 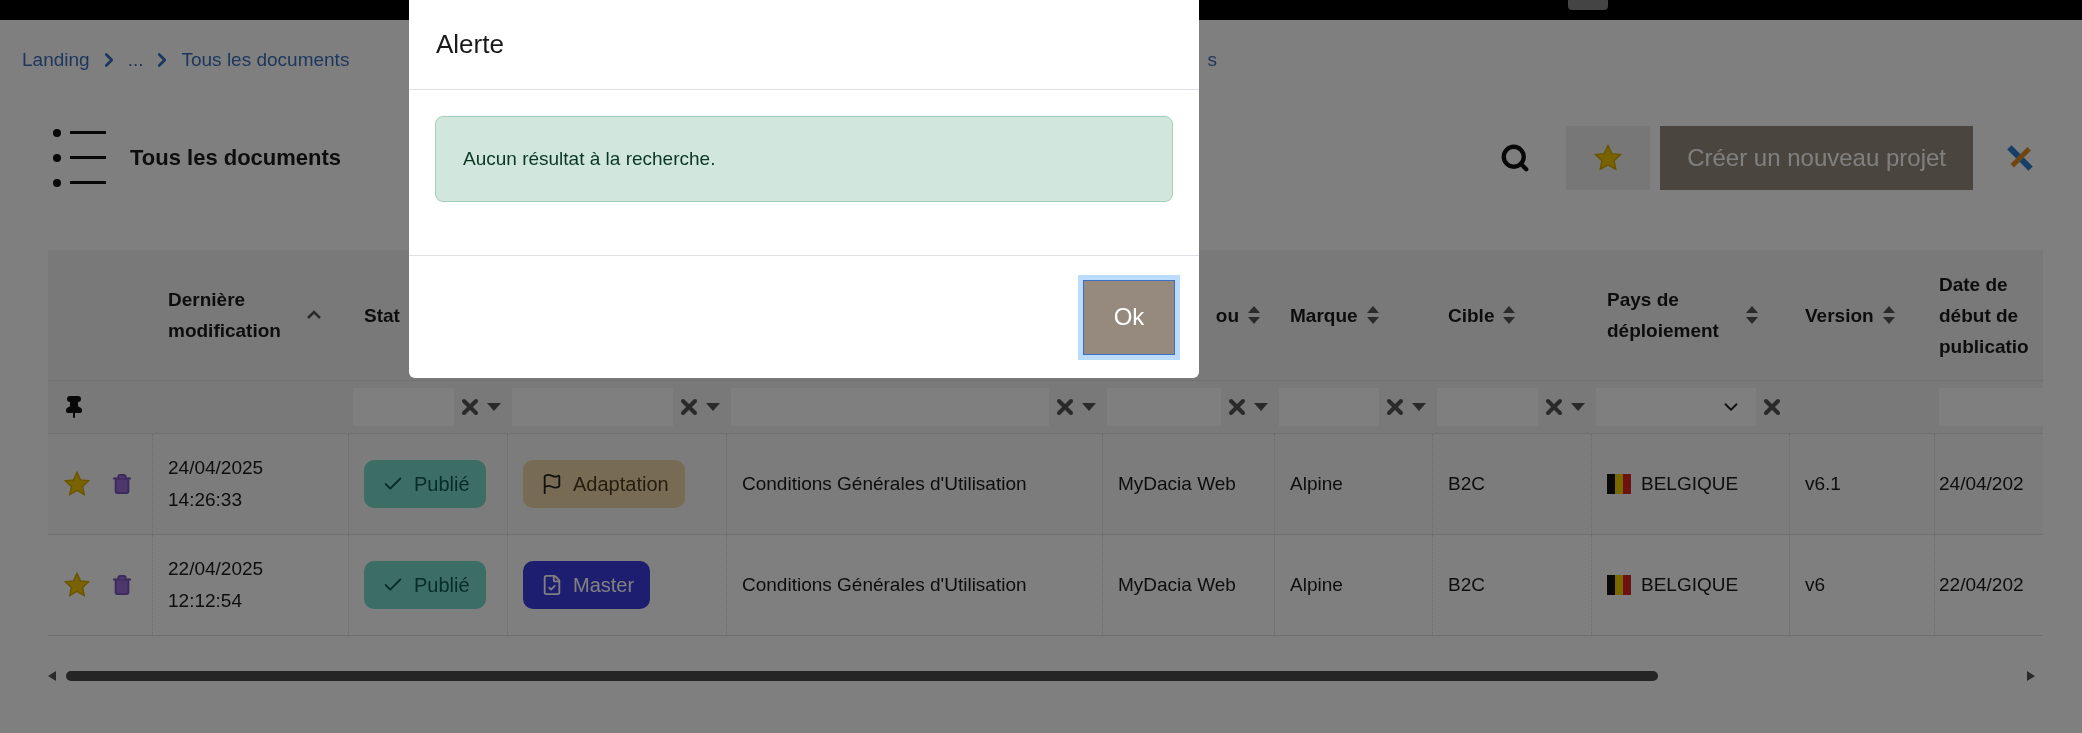 I want to click on breadcrumb-link: s, so click(x=1212, y=60).